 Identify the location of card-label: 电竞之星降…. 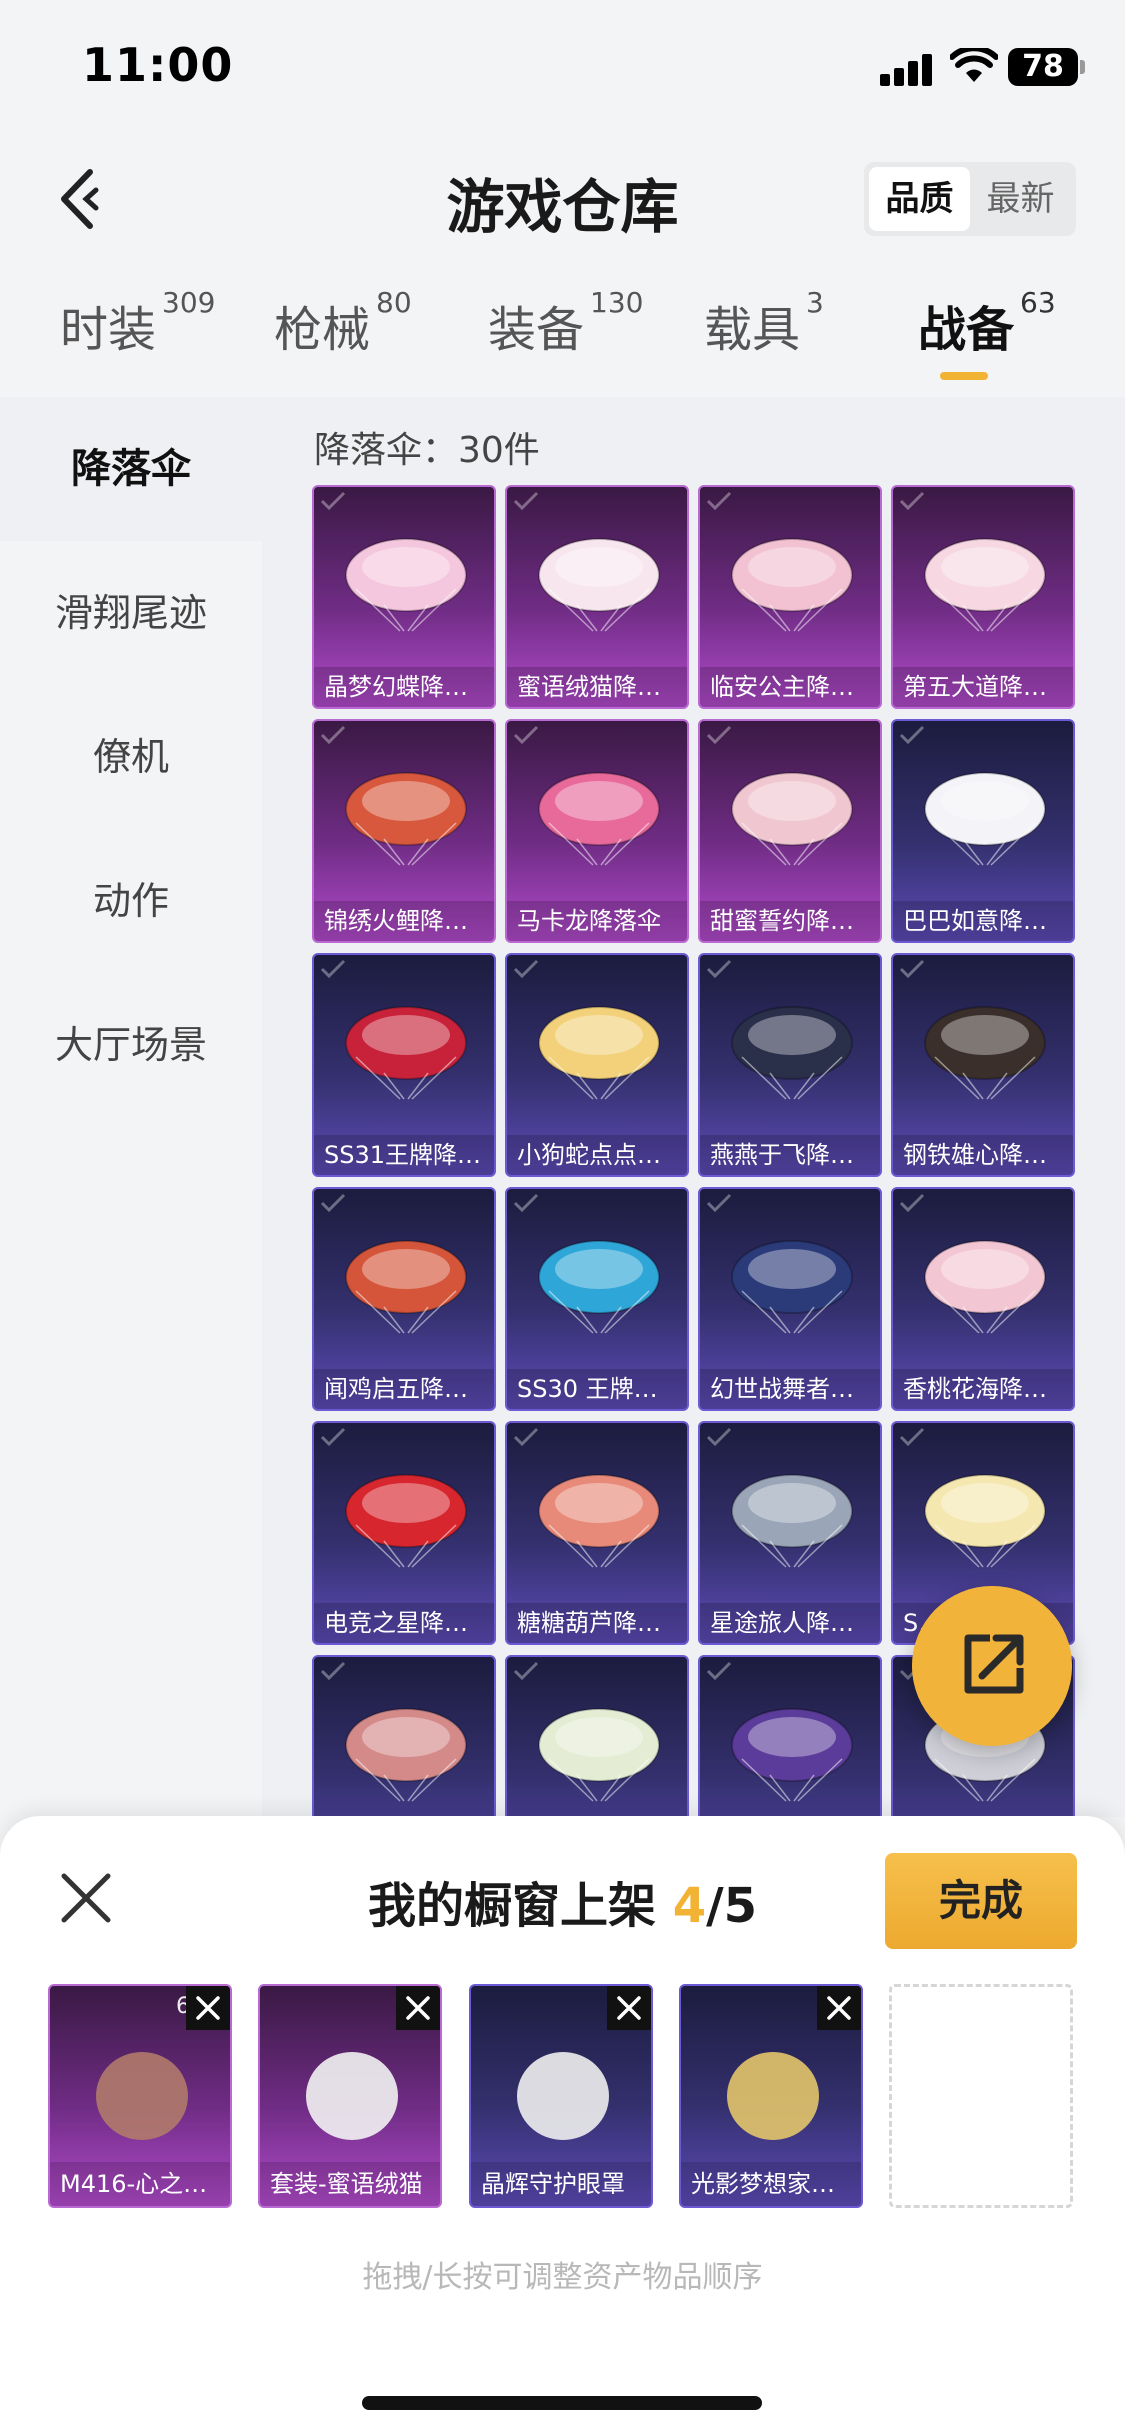
(404, 1623).